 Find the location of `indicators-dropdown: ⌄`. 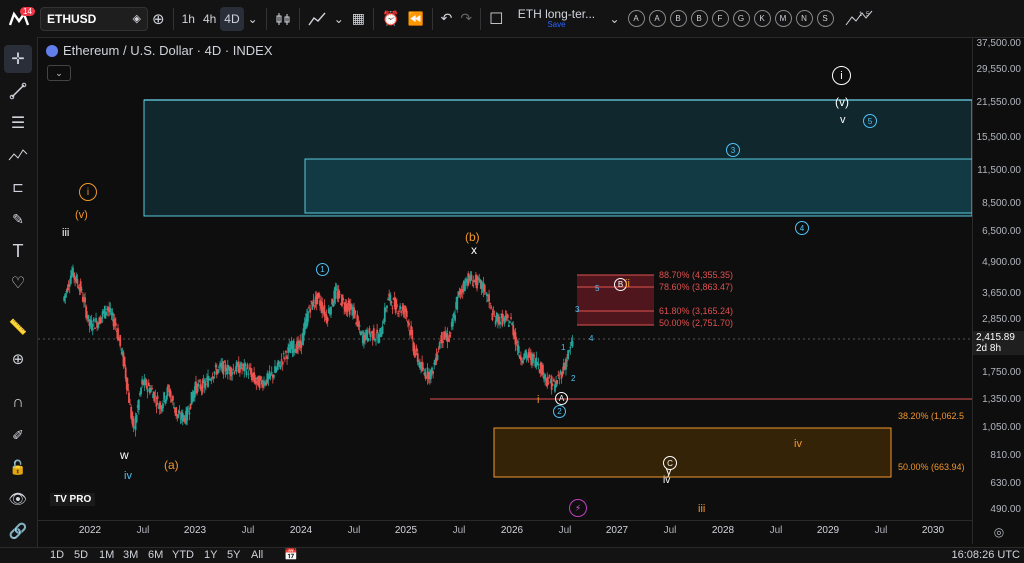

indicators-dropdown: ⌄ is located at coordinates (339, 19).